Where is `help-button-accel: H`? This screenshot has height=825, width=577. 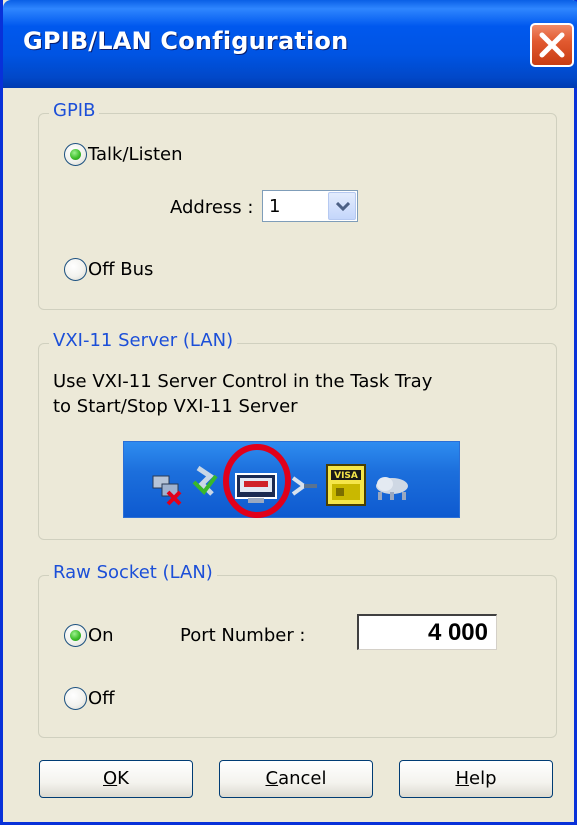
help-button-accel: H is located at coordinates (462, 778).